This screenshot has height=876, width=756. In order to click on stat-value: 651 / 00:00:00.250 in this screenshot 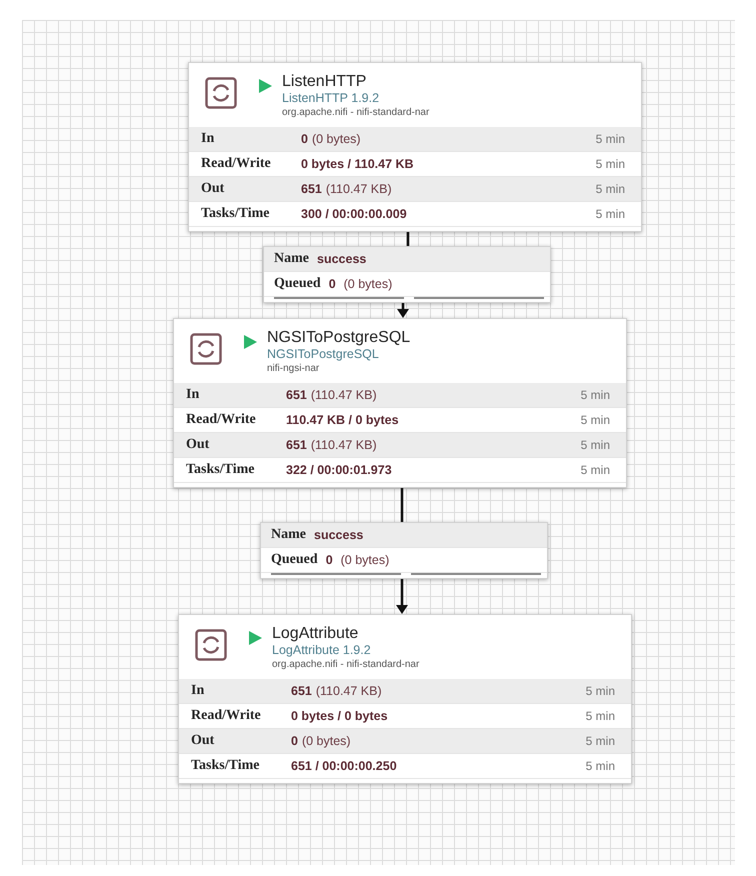, I will do `click(344, 766)`.